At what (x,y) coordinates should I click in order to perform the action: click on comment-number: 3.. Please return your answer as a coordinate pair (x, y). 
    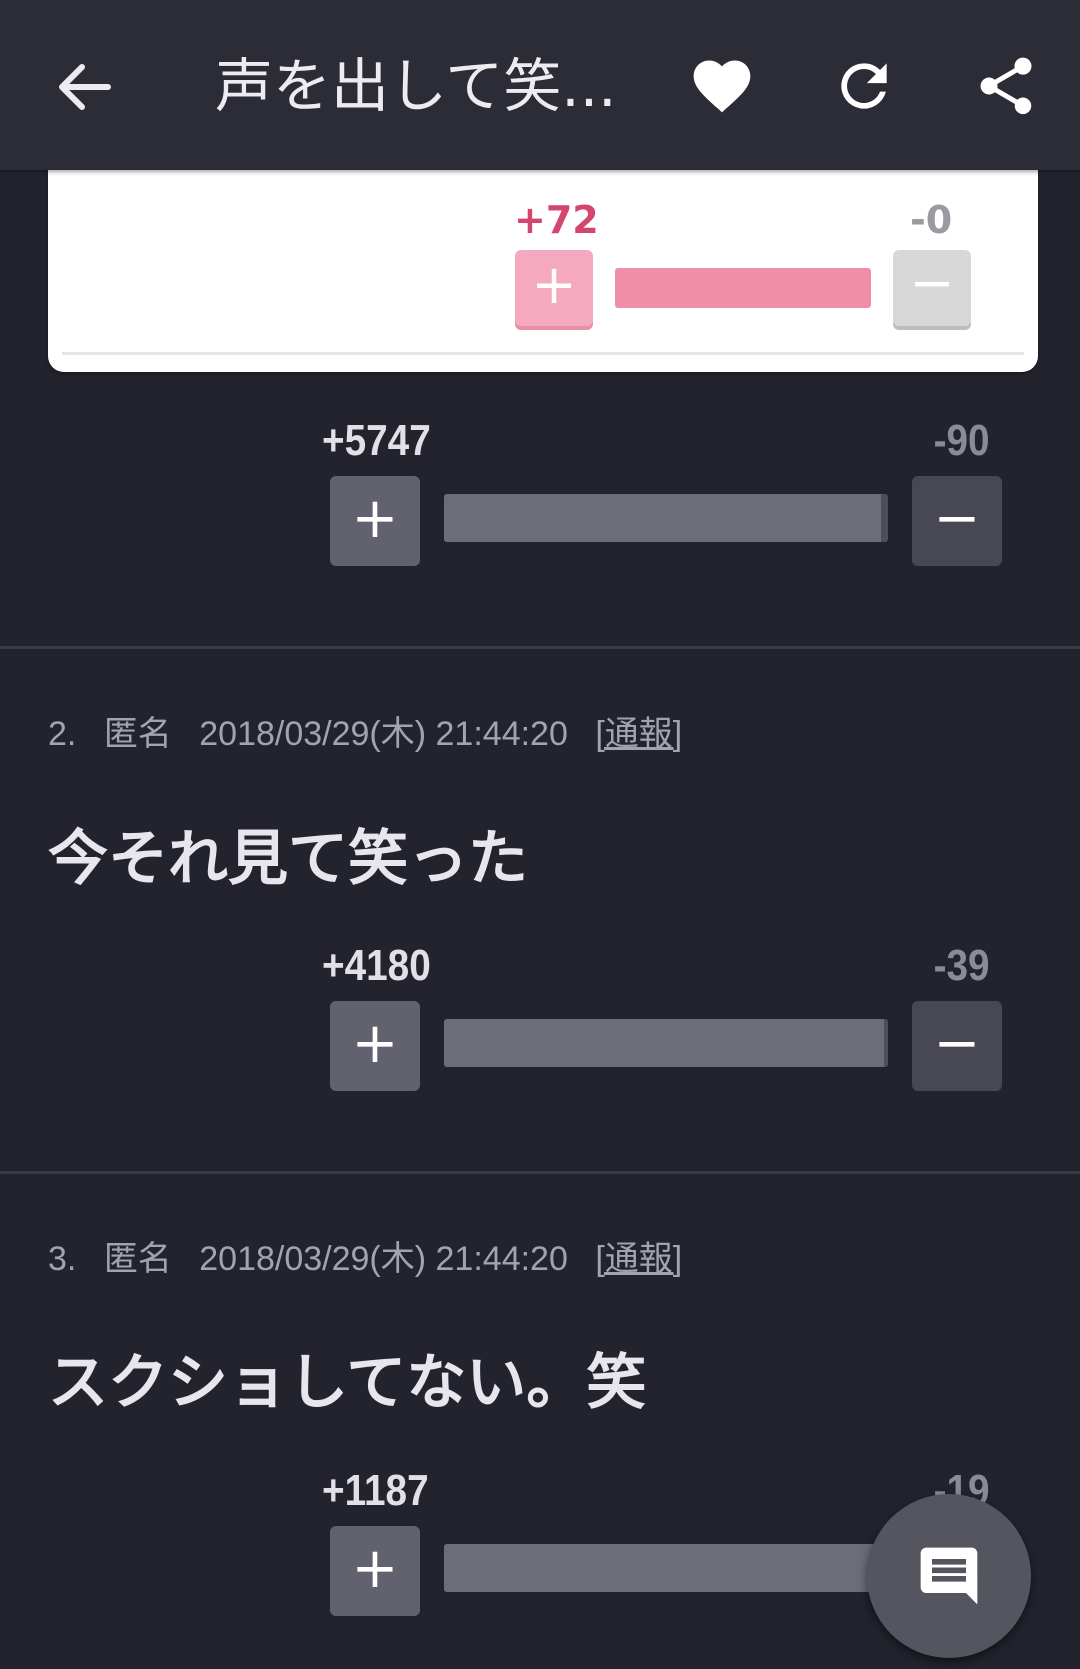
    Looking at the image, I should click on (62, 1259).